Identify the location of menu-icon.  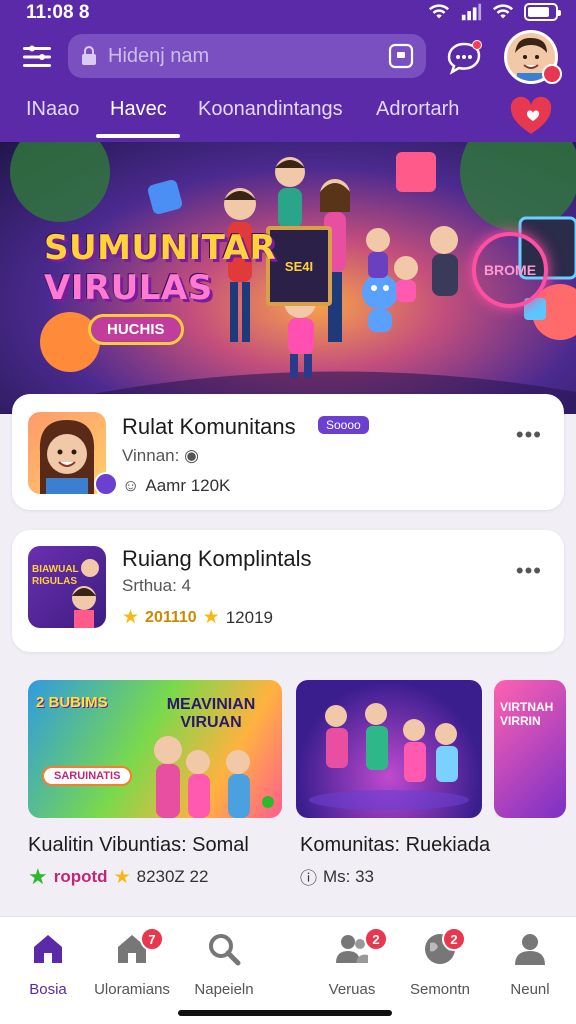
(37, 56).